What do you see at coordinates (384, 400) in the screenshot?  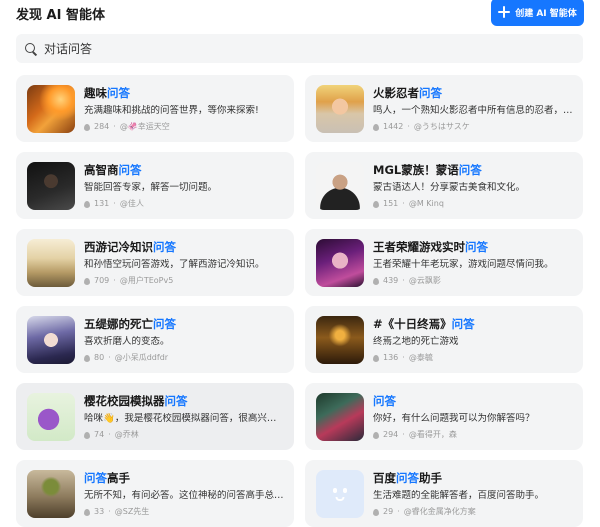 I see `agent-title: 问答` at bounding box center [384, 400].